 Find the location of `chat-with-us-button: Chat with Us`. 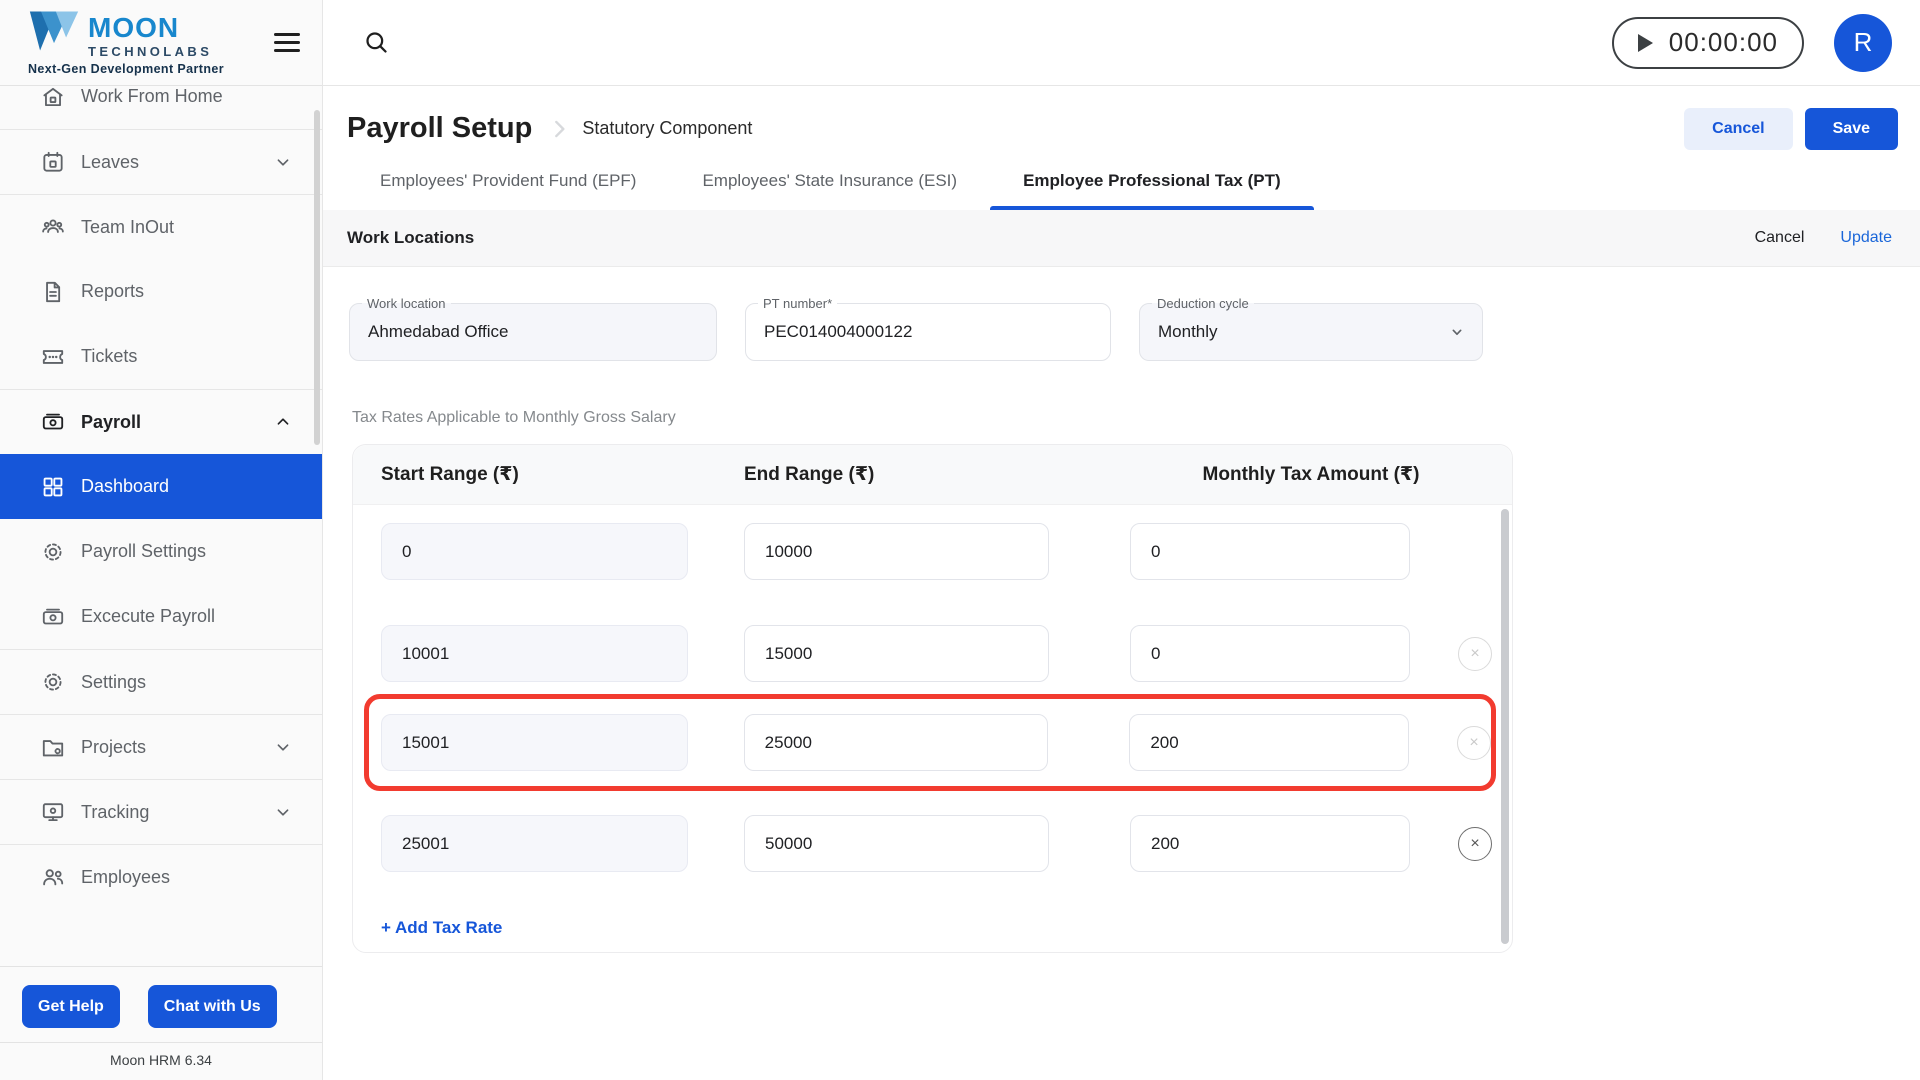

chat-with-us-button: Chat with Us is located at coordinates (212, 1006).